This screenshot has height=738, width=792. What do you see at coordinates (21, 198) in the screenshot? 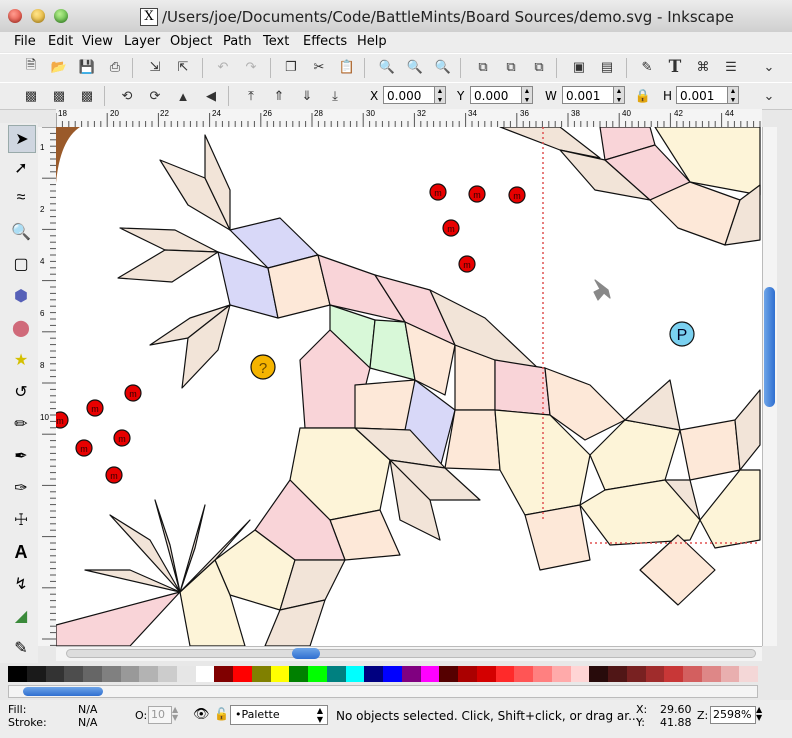
I see `tweak-tool-icon: ≈` at bounding box center [21, 198].